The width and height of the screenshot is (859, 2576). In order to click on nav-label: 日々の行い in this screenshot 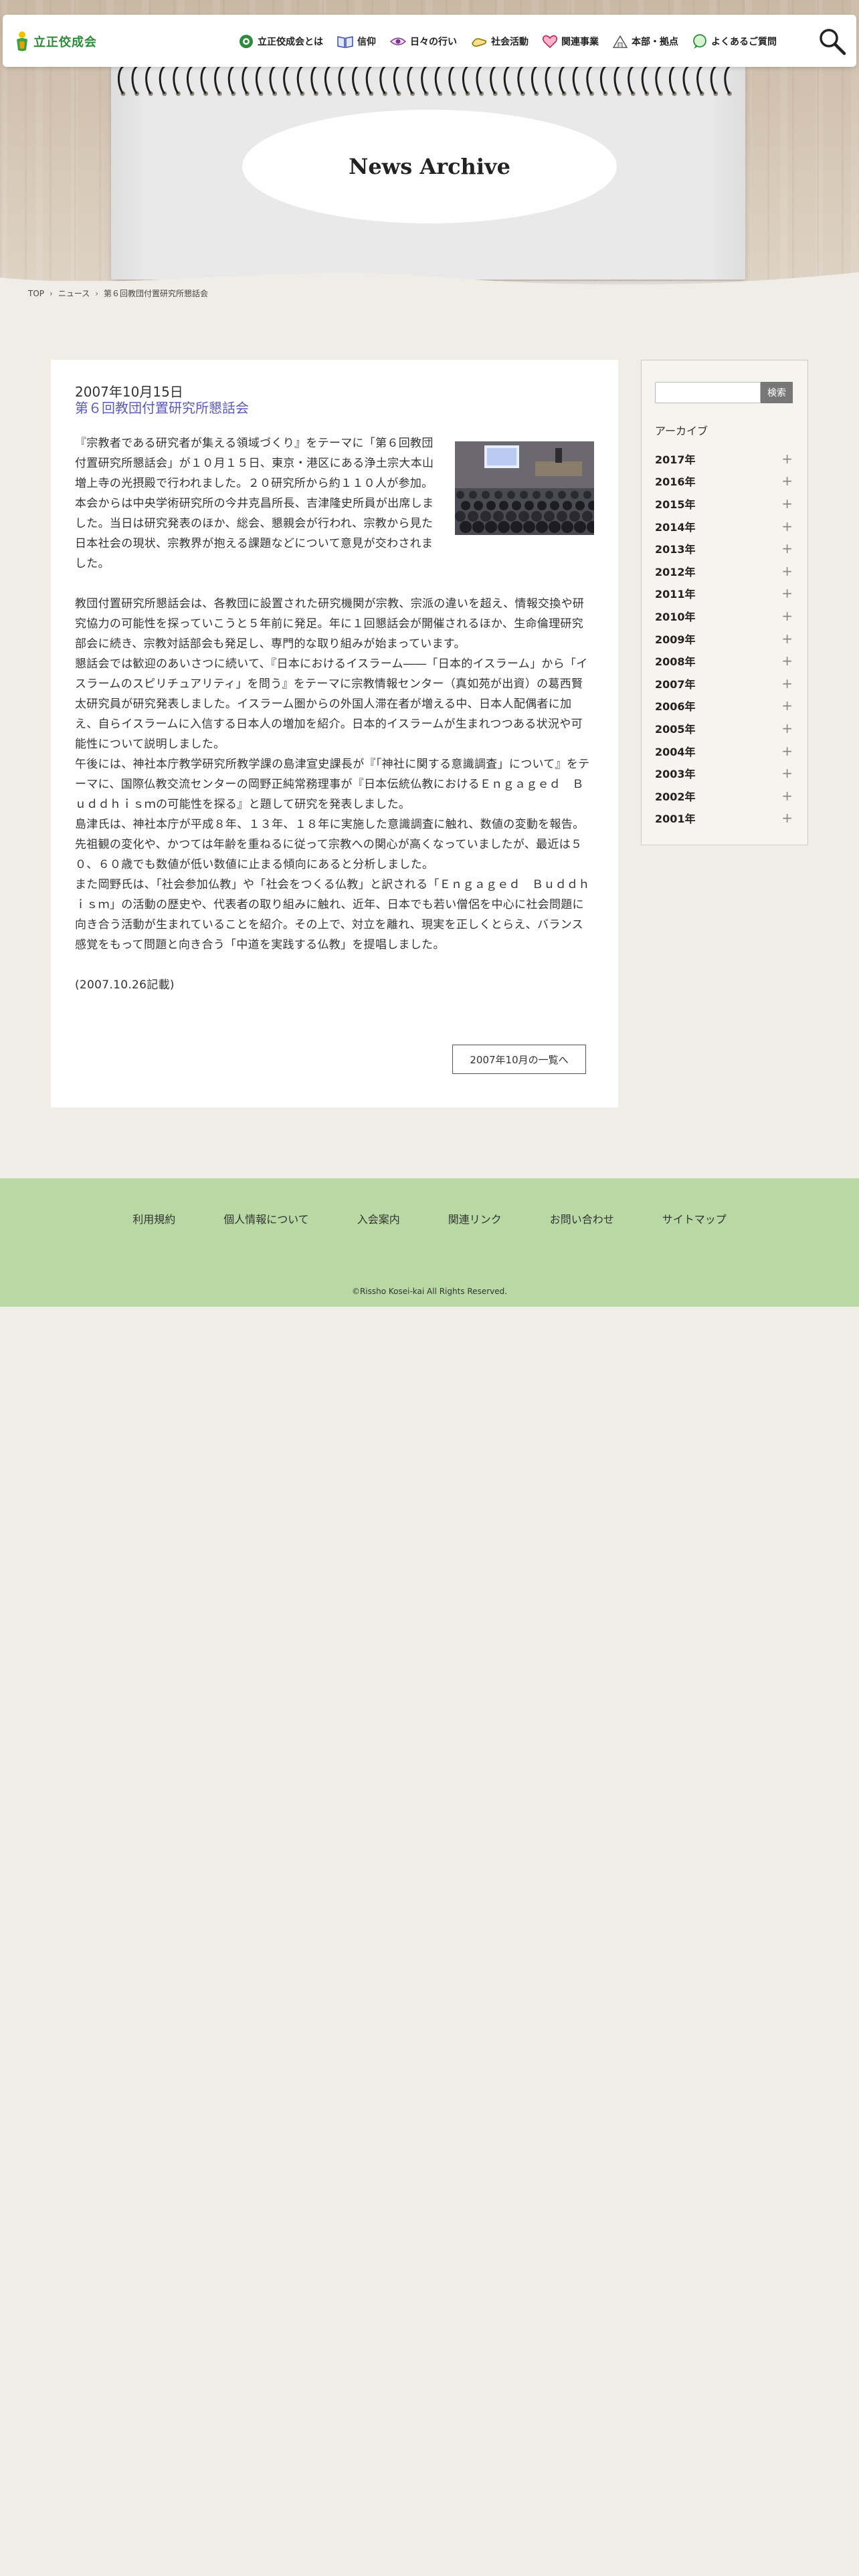, I will do `click(433, 42)`.